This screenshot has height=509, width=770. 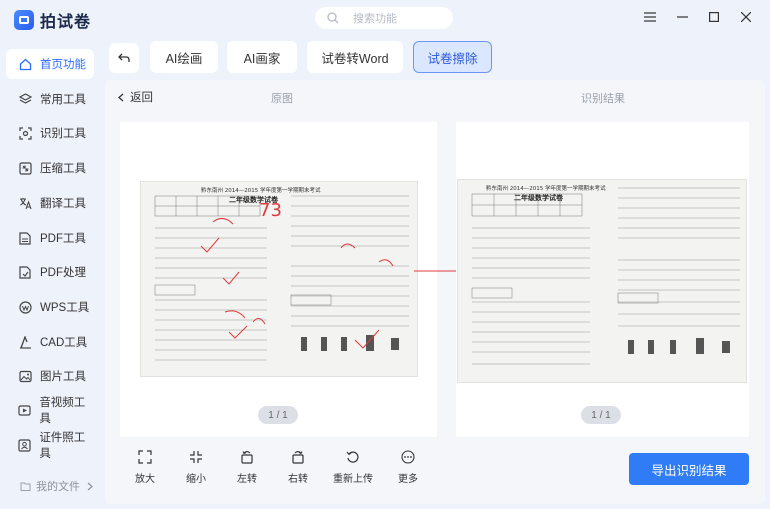 I want to click on tab-exam-erase: 试卷擦除, so click(x=452, y=57).